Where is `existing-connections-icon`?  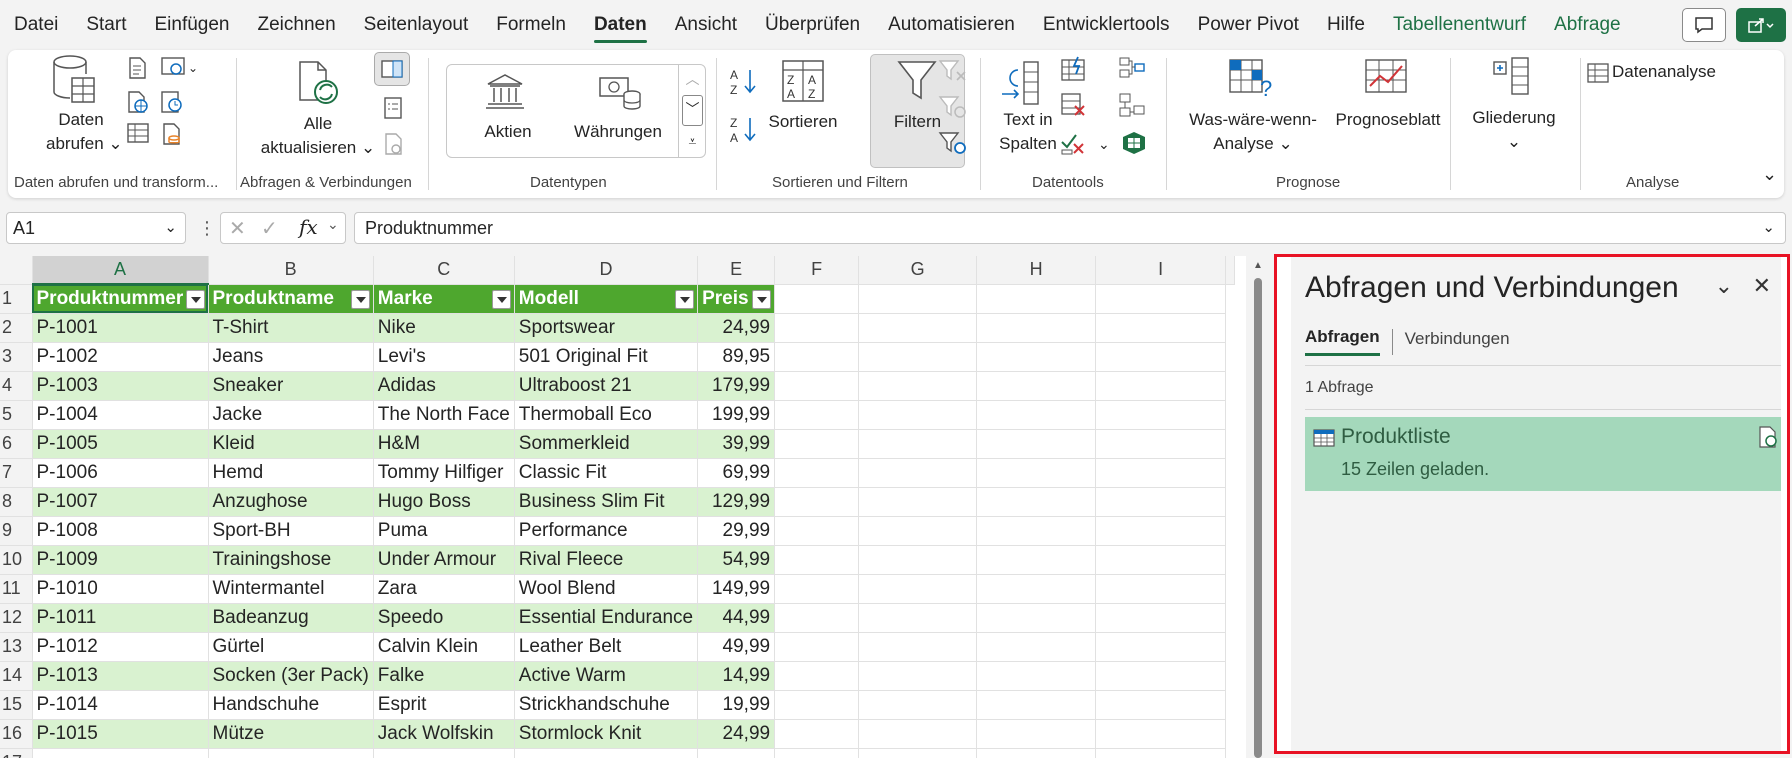 existing-connections-icon is located at coordinates (172, 134).